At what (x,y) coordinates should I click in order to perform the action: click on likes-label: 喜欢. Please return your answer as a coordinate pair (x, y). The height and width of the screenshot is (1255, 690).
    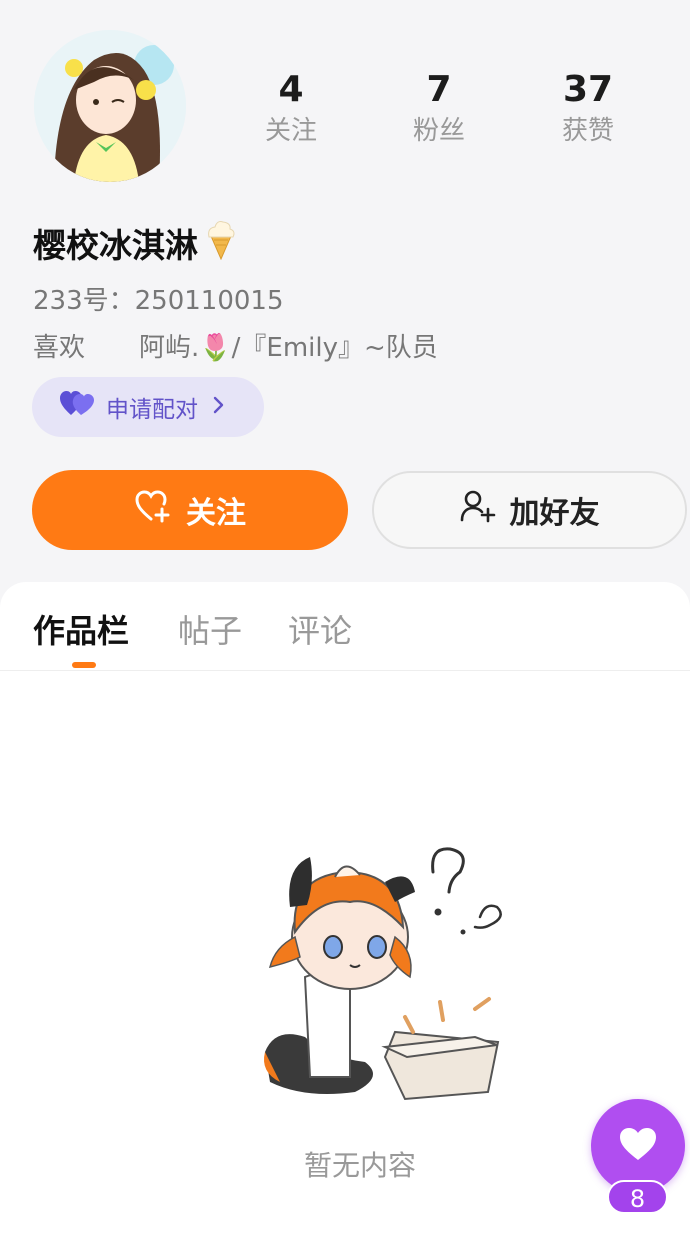
    Looking at the image, I should click on (59, 348).